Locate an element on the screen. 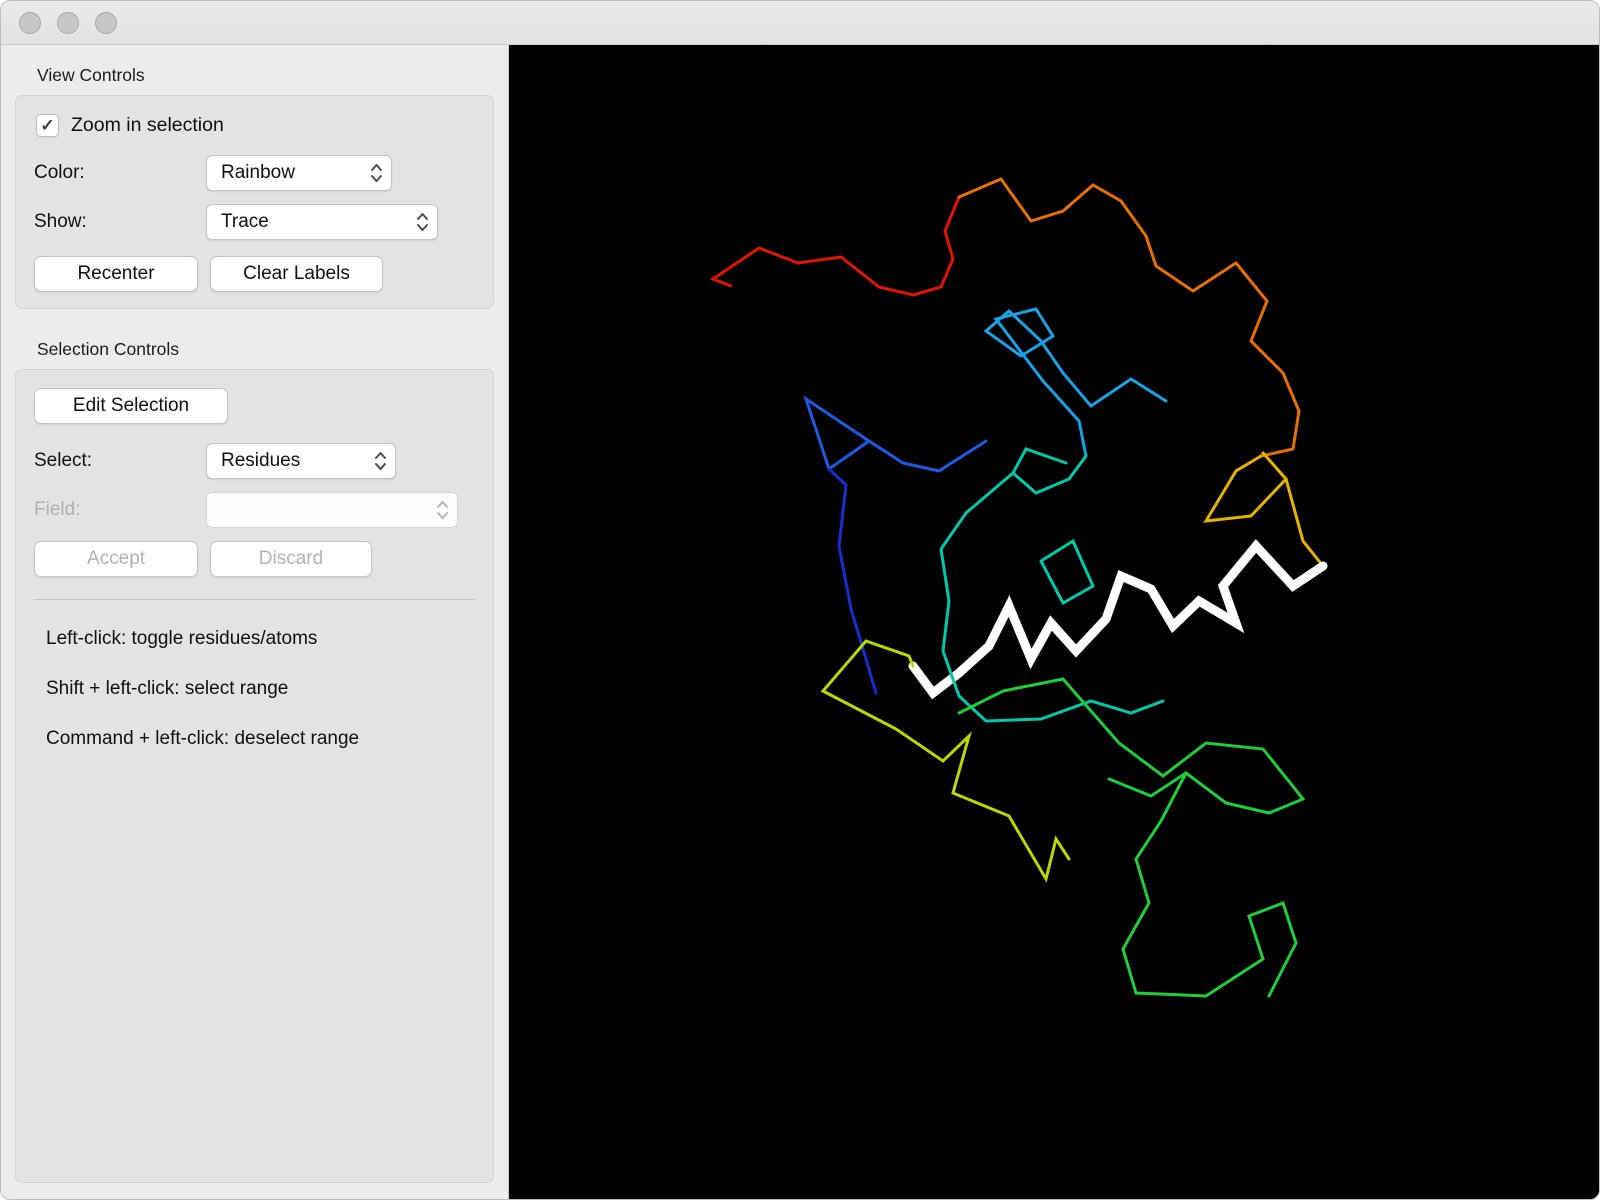 The height and width of the screenshot is (1200, 1600). trace-cyan-strand is located at coordinates (1052, 597).